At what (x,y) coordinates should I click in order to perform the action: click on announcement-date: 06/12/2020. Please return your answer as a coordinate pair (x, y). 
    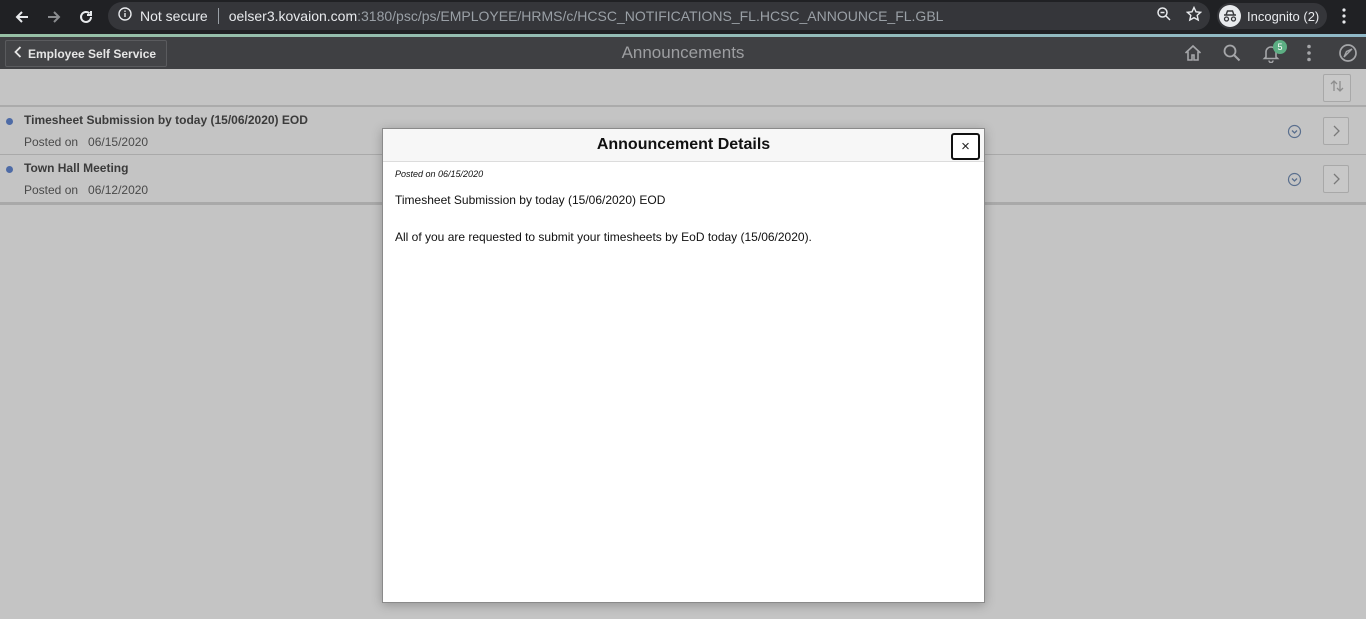
    Looking at the image, I should click on (118, 190).